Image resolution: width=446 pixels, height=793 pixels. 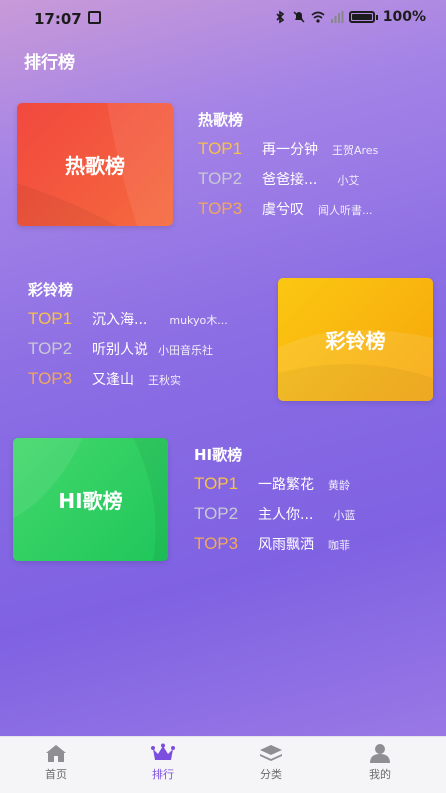 I want to click on signal-icon, so click(x=337, y=17).